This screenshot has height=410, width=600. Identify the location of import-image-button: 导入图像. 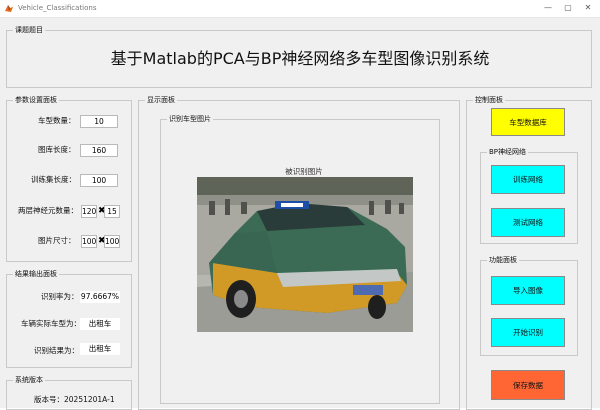
(528, 290).